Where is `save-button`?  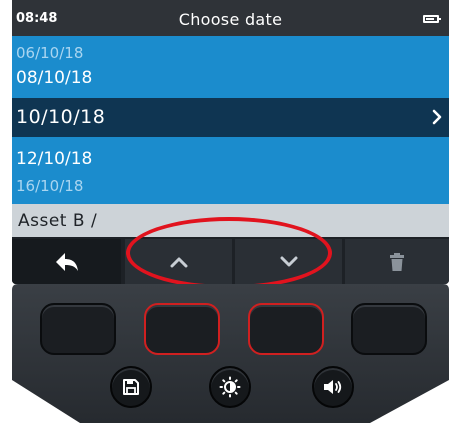
save-button is located at coordinates (131, 387).